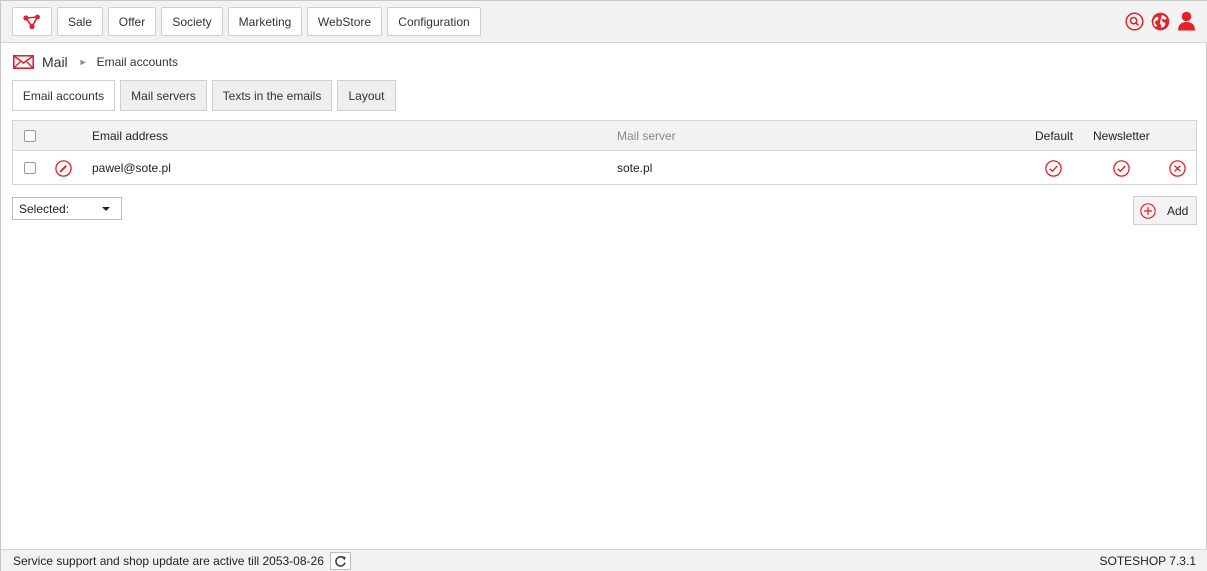 The width and height of the screenshot is (1207, 571). Describe the element at coordinates (55, 62) in the screenshot. I see `breadcrumb-section-mail: Mail` at that location.